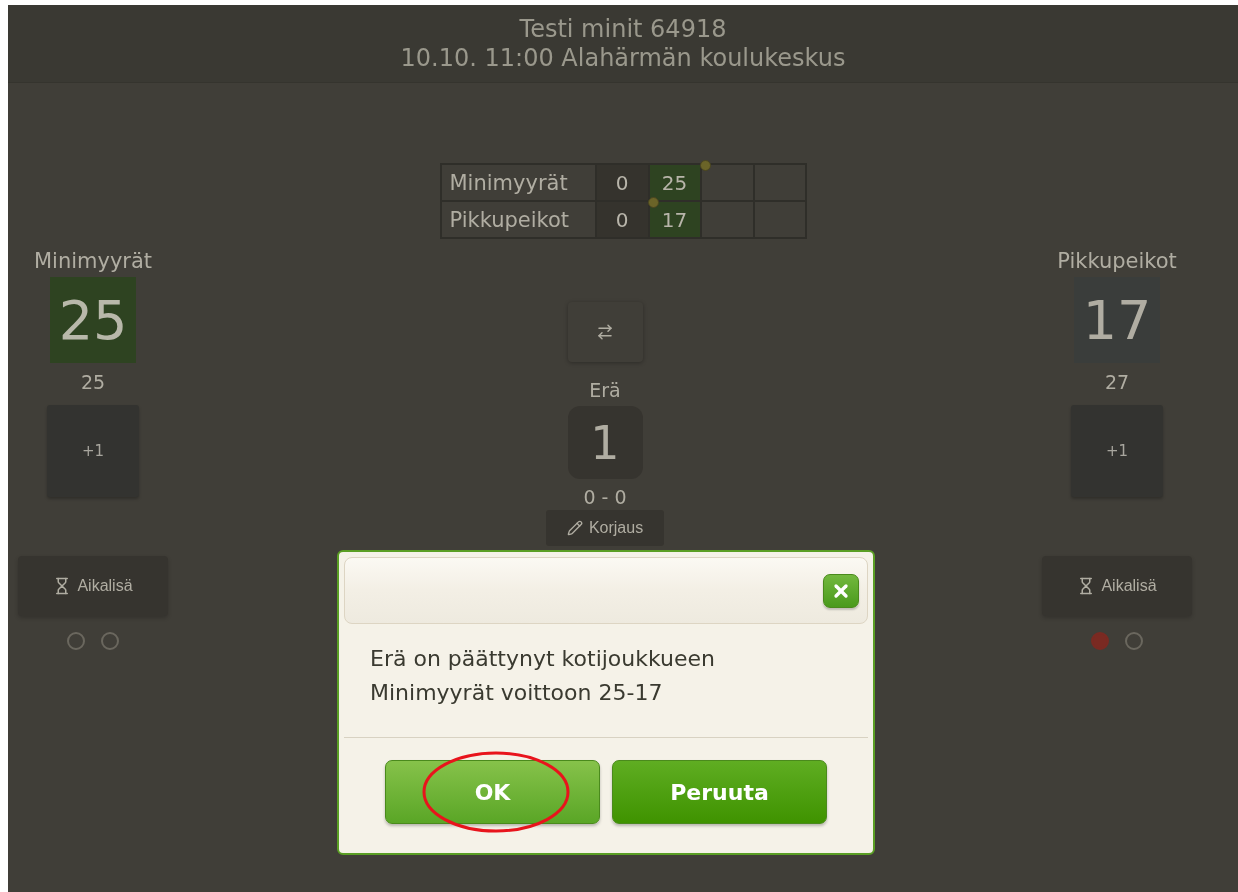  What do you see at coordinates (605, 332) in the screenshot?
I see `swap-arrows-icon` at bounding box center [605, 332].